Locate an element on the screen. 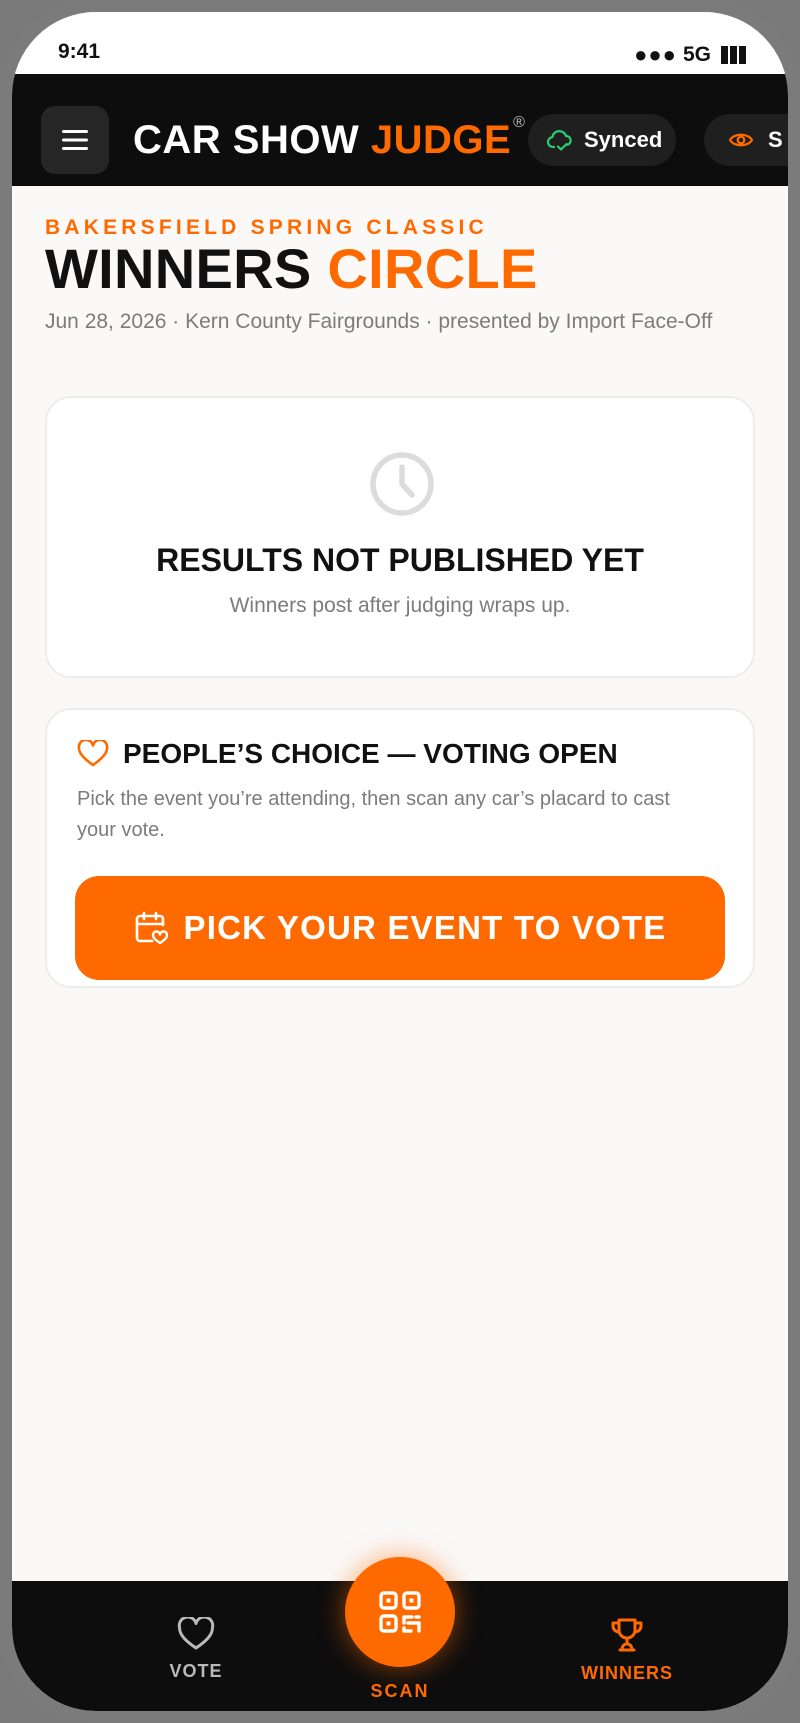 This screenshot has height=1723, width=800. sync-status-pill: Synced is located at coordinates (602, 140).